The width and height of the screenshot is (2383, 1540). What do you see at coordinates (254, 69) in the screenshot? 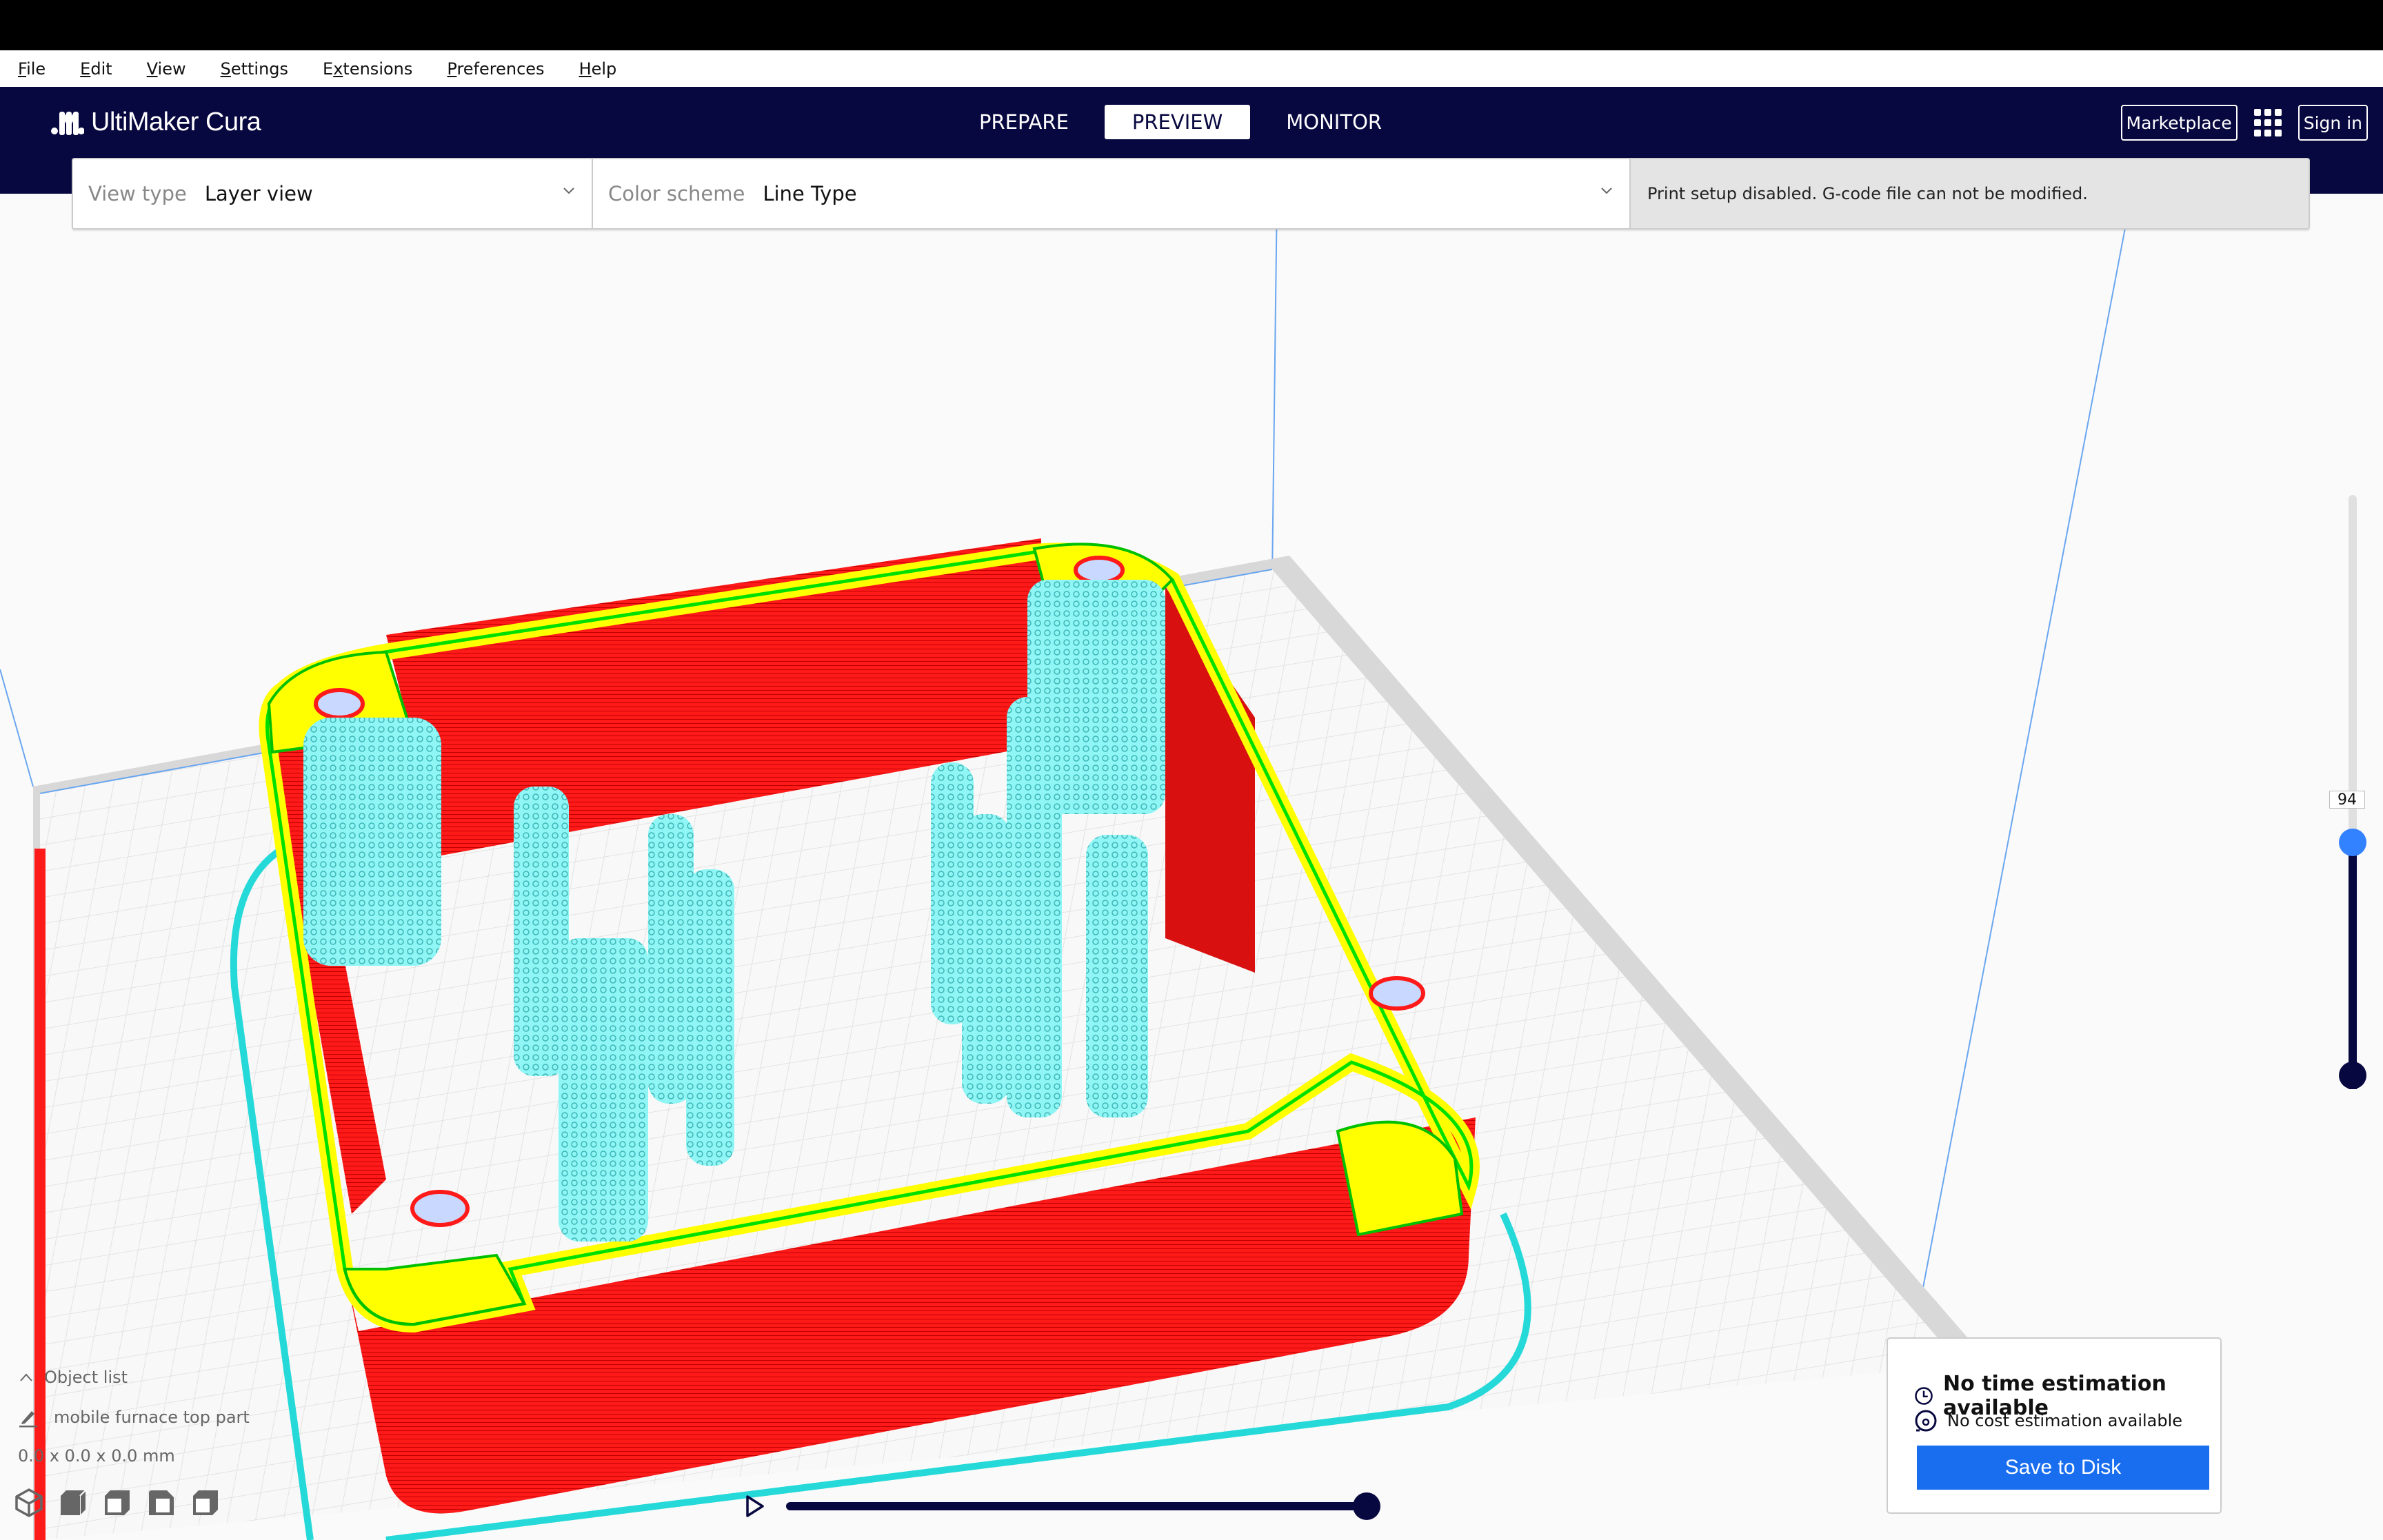
I see `menu-settings: Settings` at bounding box center [254, 69].